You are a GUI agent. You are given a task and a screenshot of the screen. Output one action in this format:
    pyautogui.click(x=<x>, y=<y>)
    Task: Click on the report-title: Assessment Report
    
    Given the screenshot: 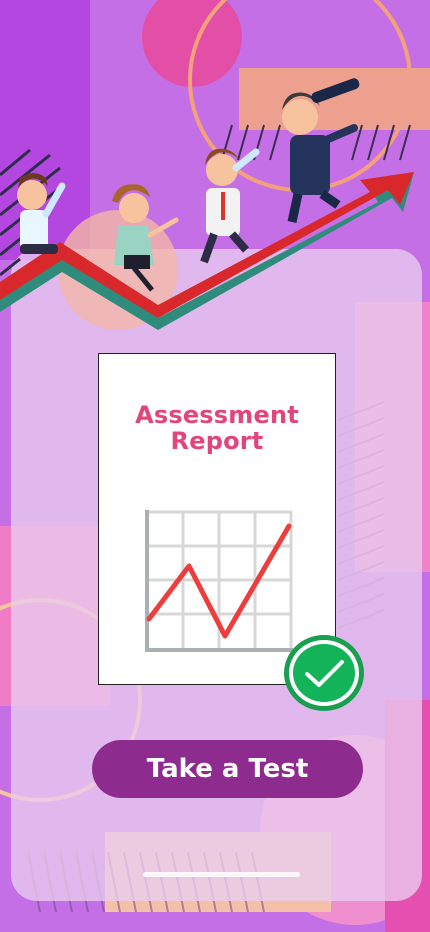 What is the action you would take?
    pyautogui.click(x=217, y=428)
    